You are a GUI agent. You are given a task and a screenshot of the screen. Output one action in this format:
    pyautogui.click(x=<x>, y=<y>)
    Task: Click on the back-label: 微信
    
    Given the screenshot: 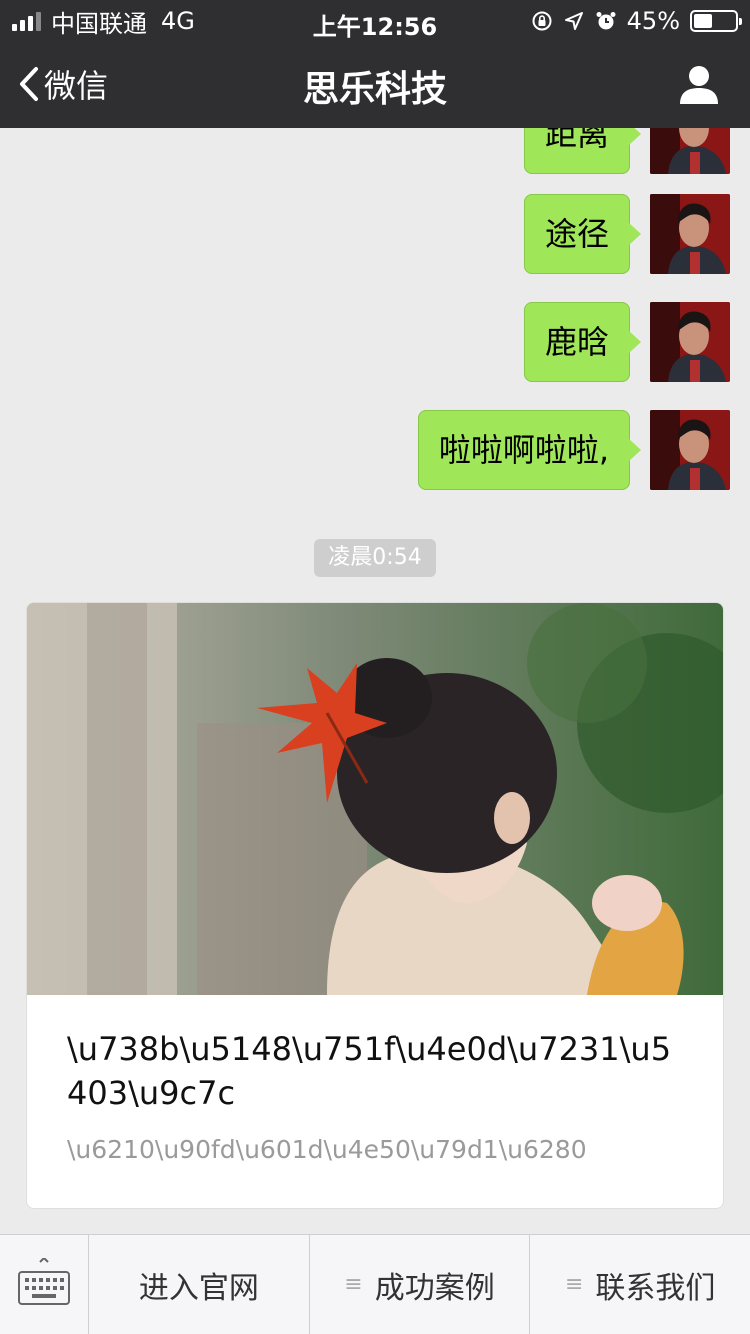 What is the action you would take?
    pyautogui.click(x=76, y=86)
    